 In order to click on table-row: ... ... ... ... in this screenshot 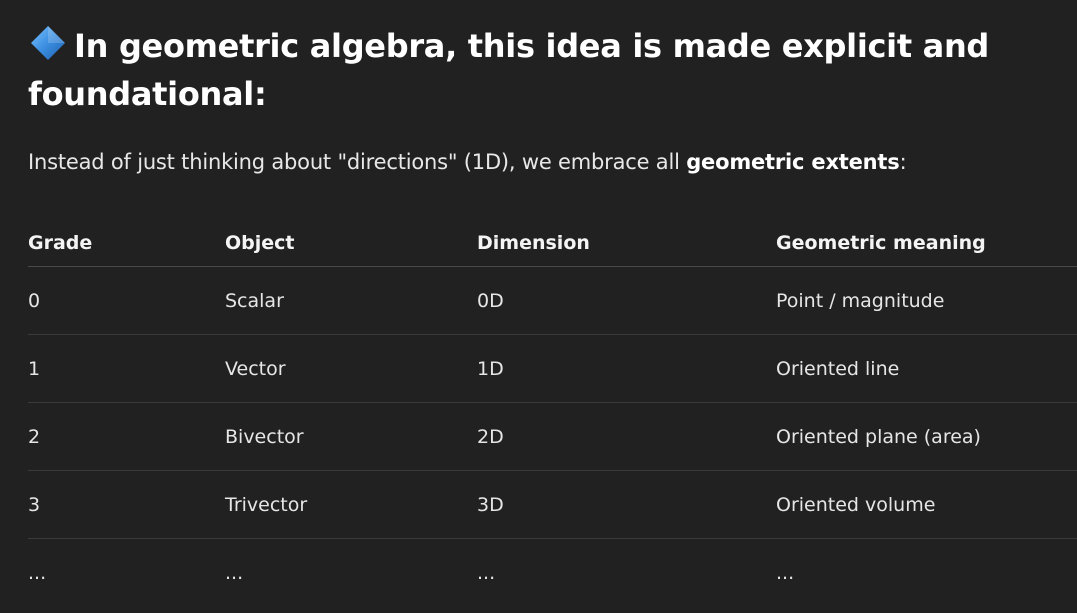, I will do `click(552, 572)`.